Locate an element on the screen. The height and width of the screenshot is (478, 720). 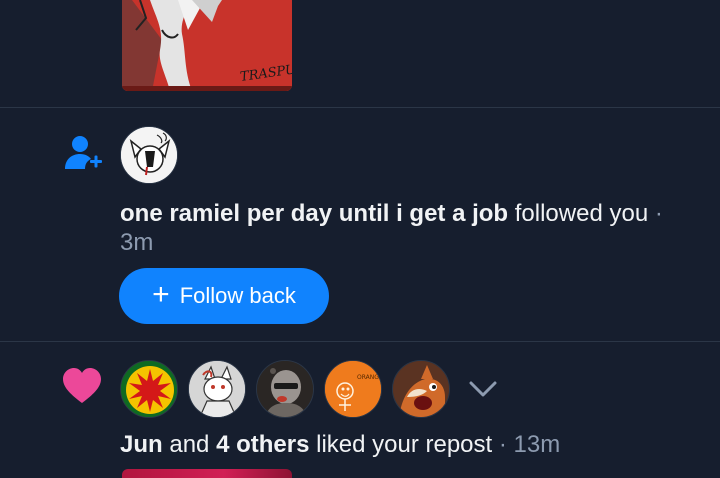
heart-icon is located at coordinates (82, 388).